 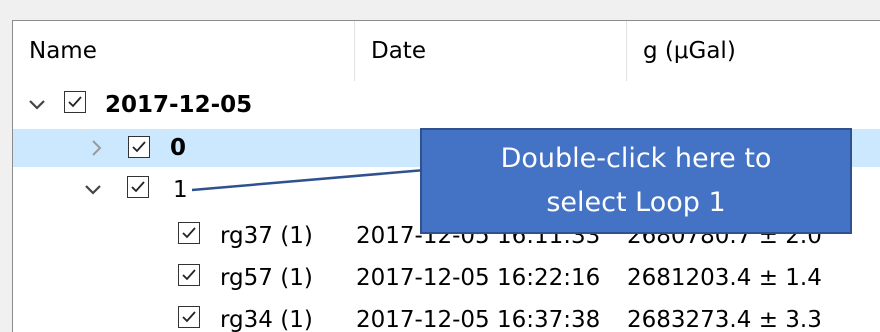 I want to click on callout-line-1: Double-click here to, so click(x=636, y=158).